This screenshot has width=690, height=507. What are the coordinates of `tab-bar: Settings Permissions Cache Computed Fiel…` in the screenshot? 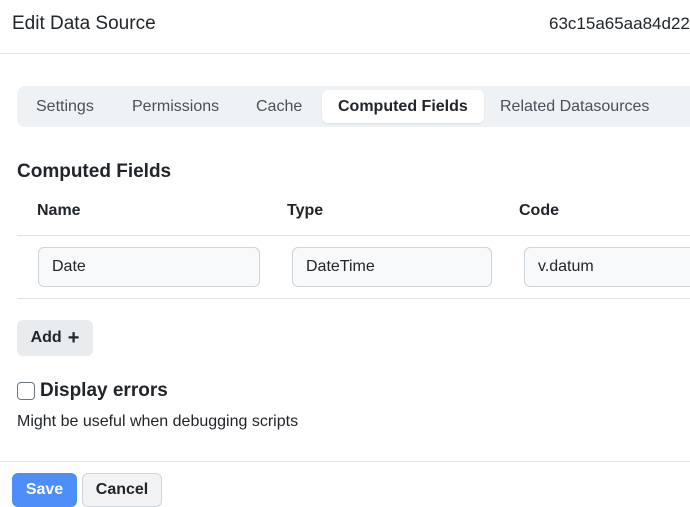 It's located at (353, 106).